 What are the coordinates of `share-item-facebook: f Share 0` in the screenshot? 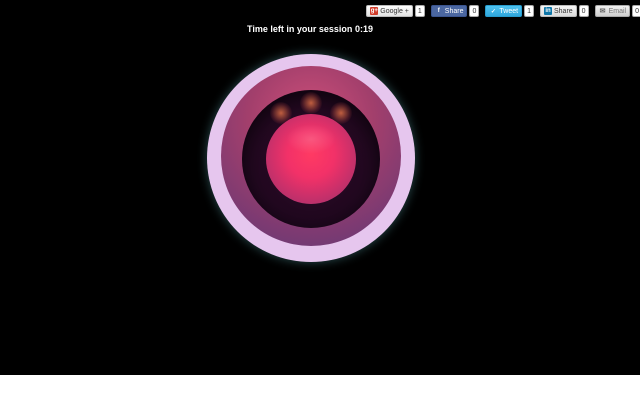 It's located at (455, 11).